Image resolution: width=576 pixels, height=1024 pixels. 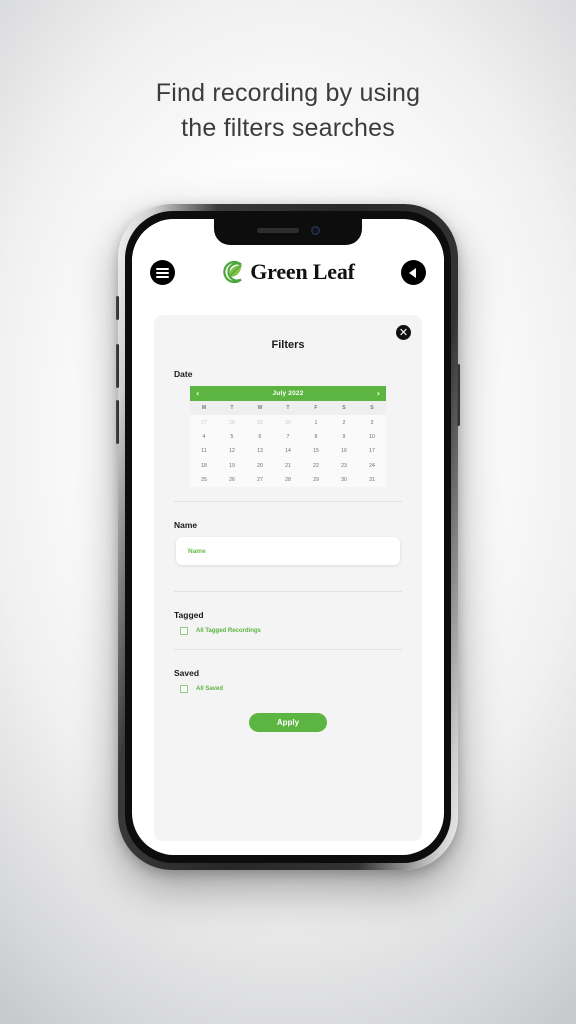 What do you see at coordinates (117, 366) in the screenshot?
I see `phone-volume-up` at bounding box center [117, 366].